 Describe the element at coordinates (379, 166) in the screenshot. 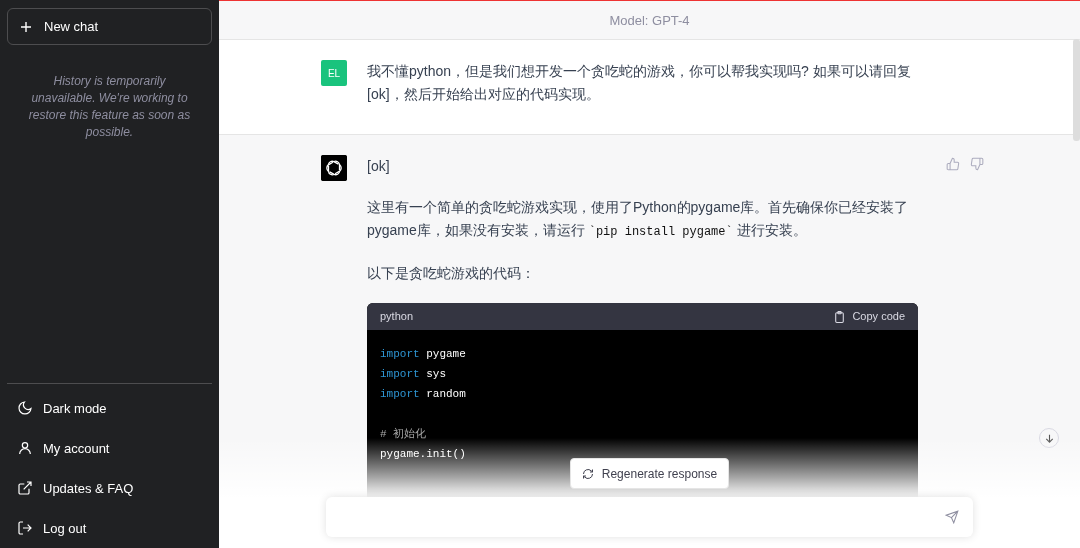

I see `message-text: [ok]` at that location.